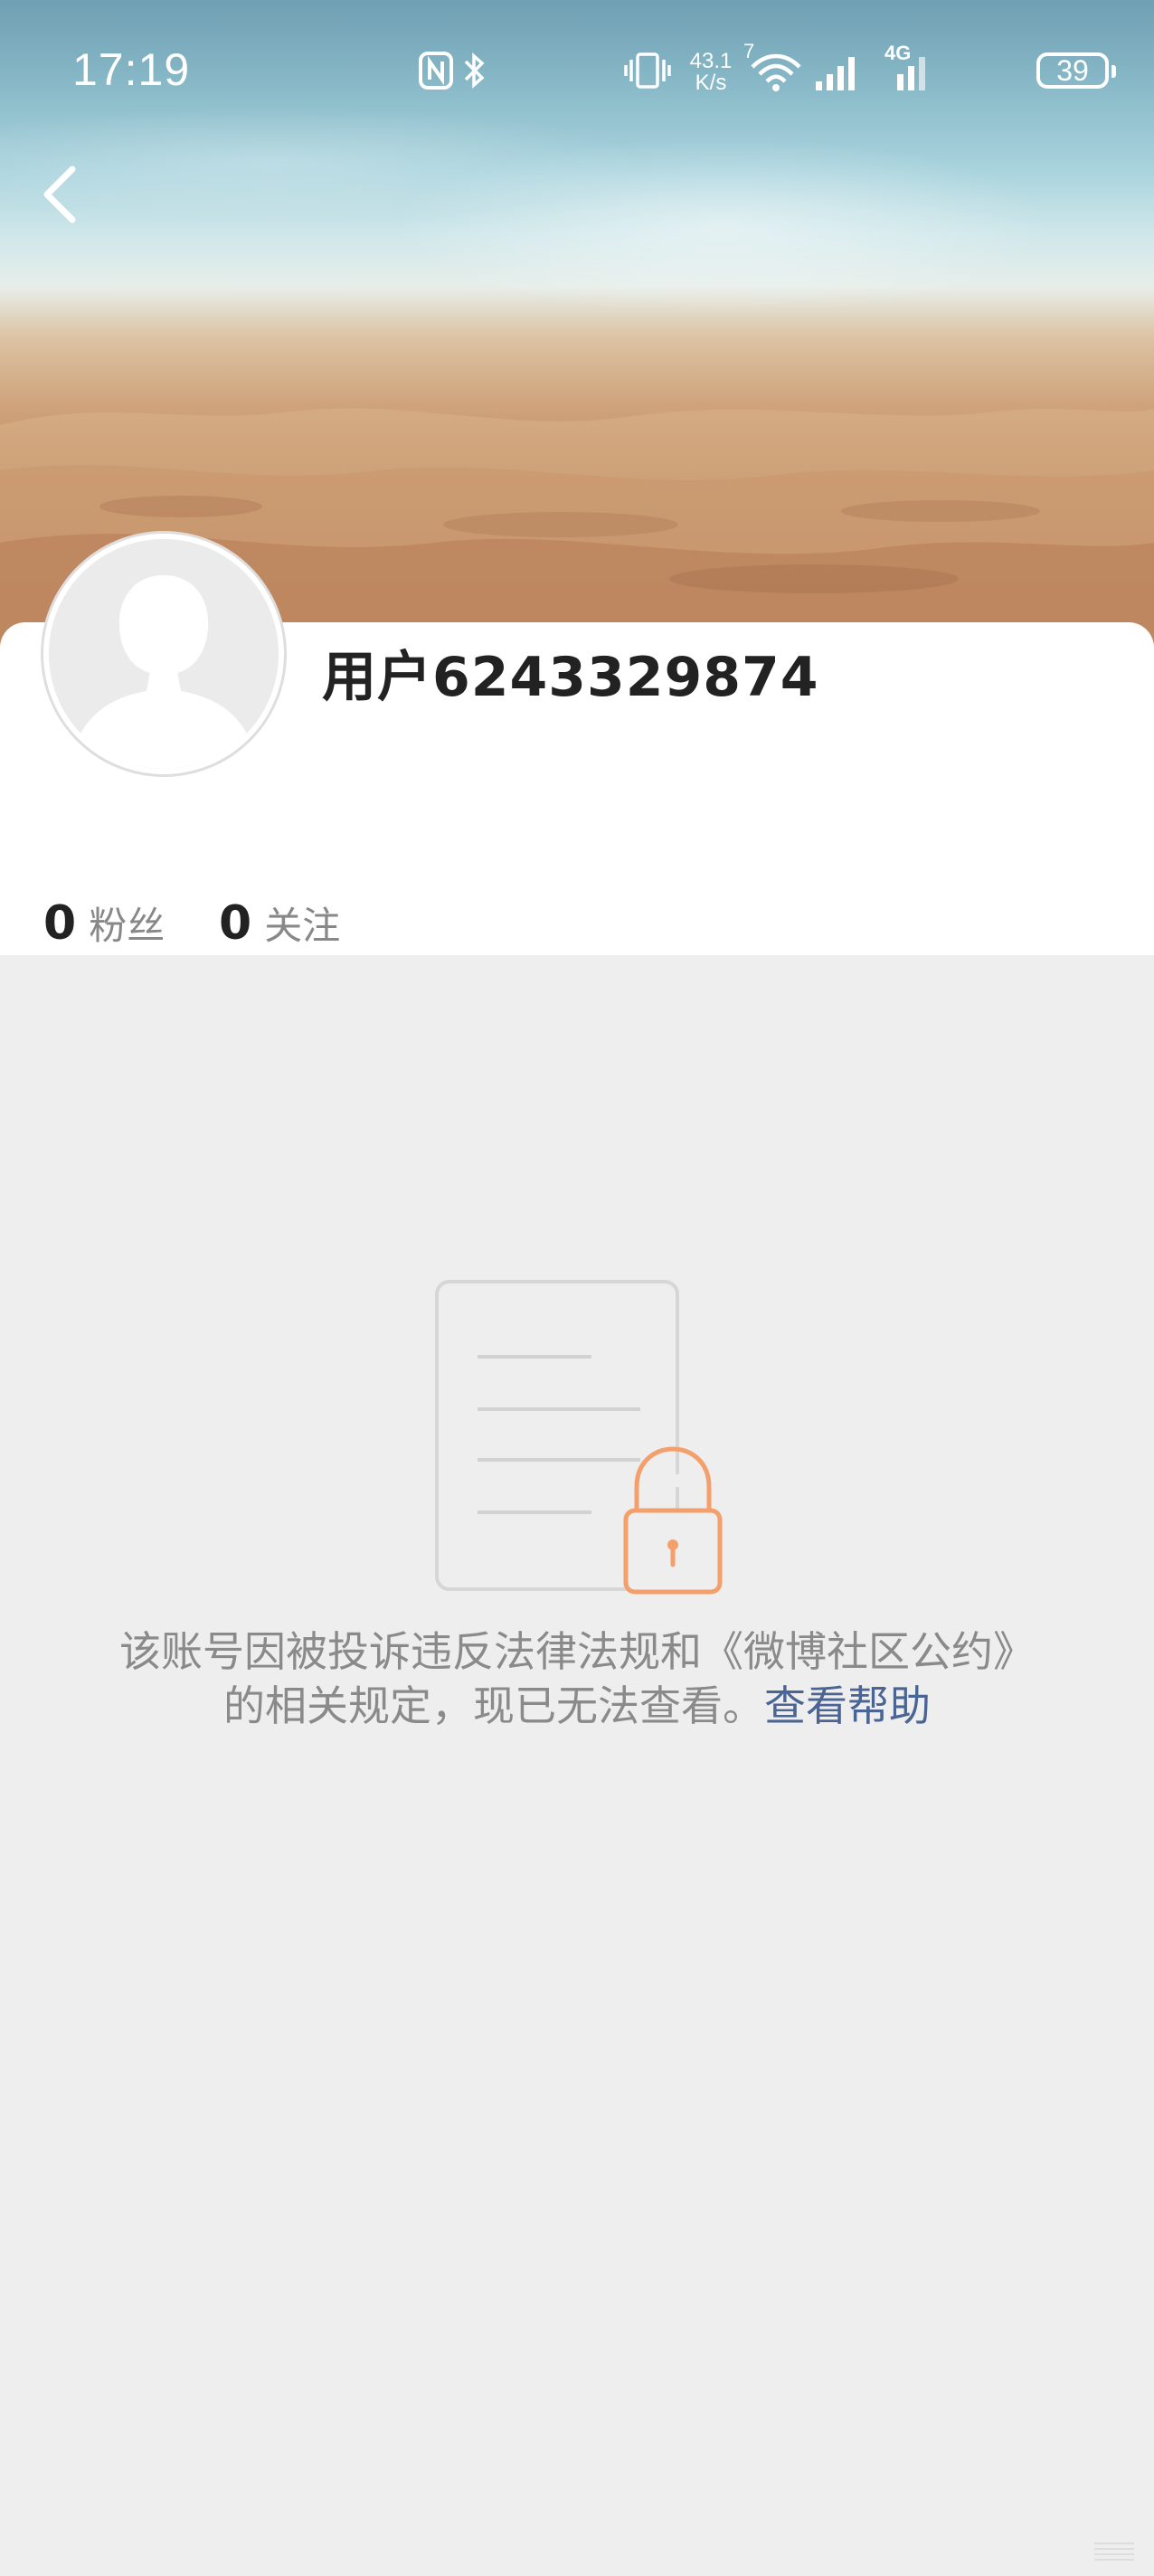 This screenshot has height=2576, width=1154. I want to click on wifi-badge: 7, so click(749, 51).